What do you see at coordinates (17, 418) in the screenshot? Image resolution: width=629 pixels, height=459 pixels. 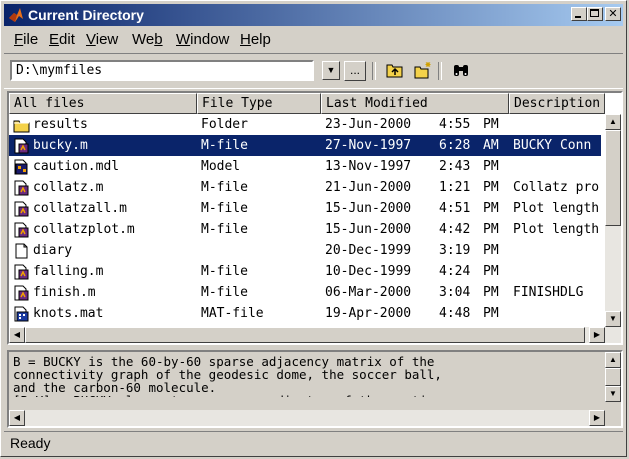 I see `desc-scroll-left-button: ◀` at bounding box center [17, 418].